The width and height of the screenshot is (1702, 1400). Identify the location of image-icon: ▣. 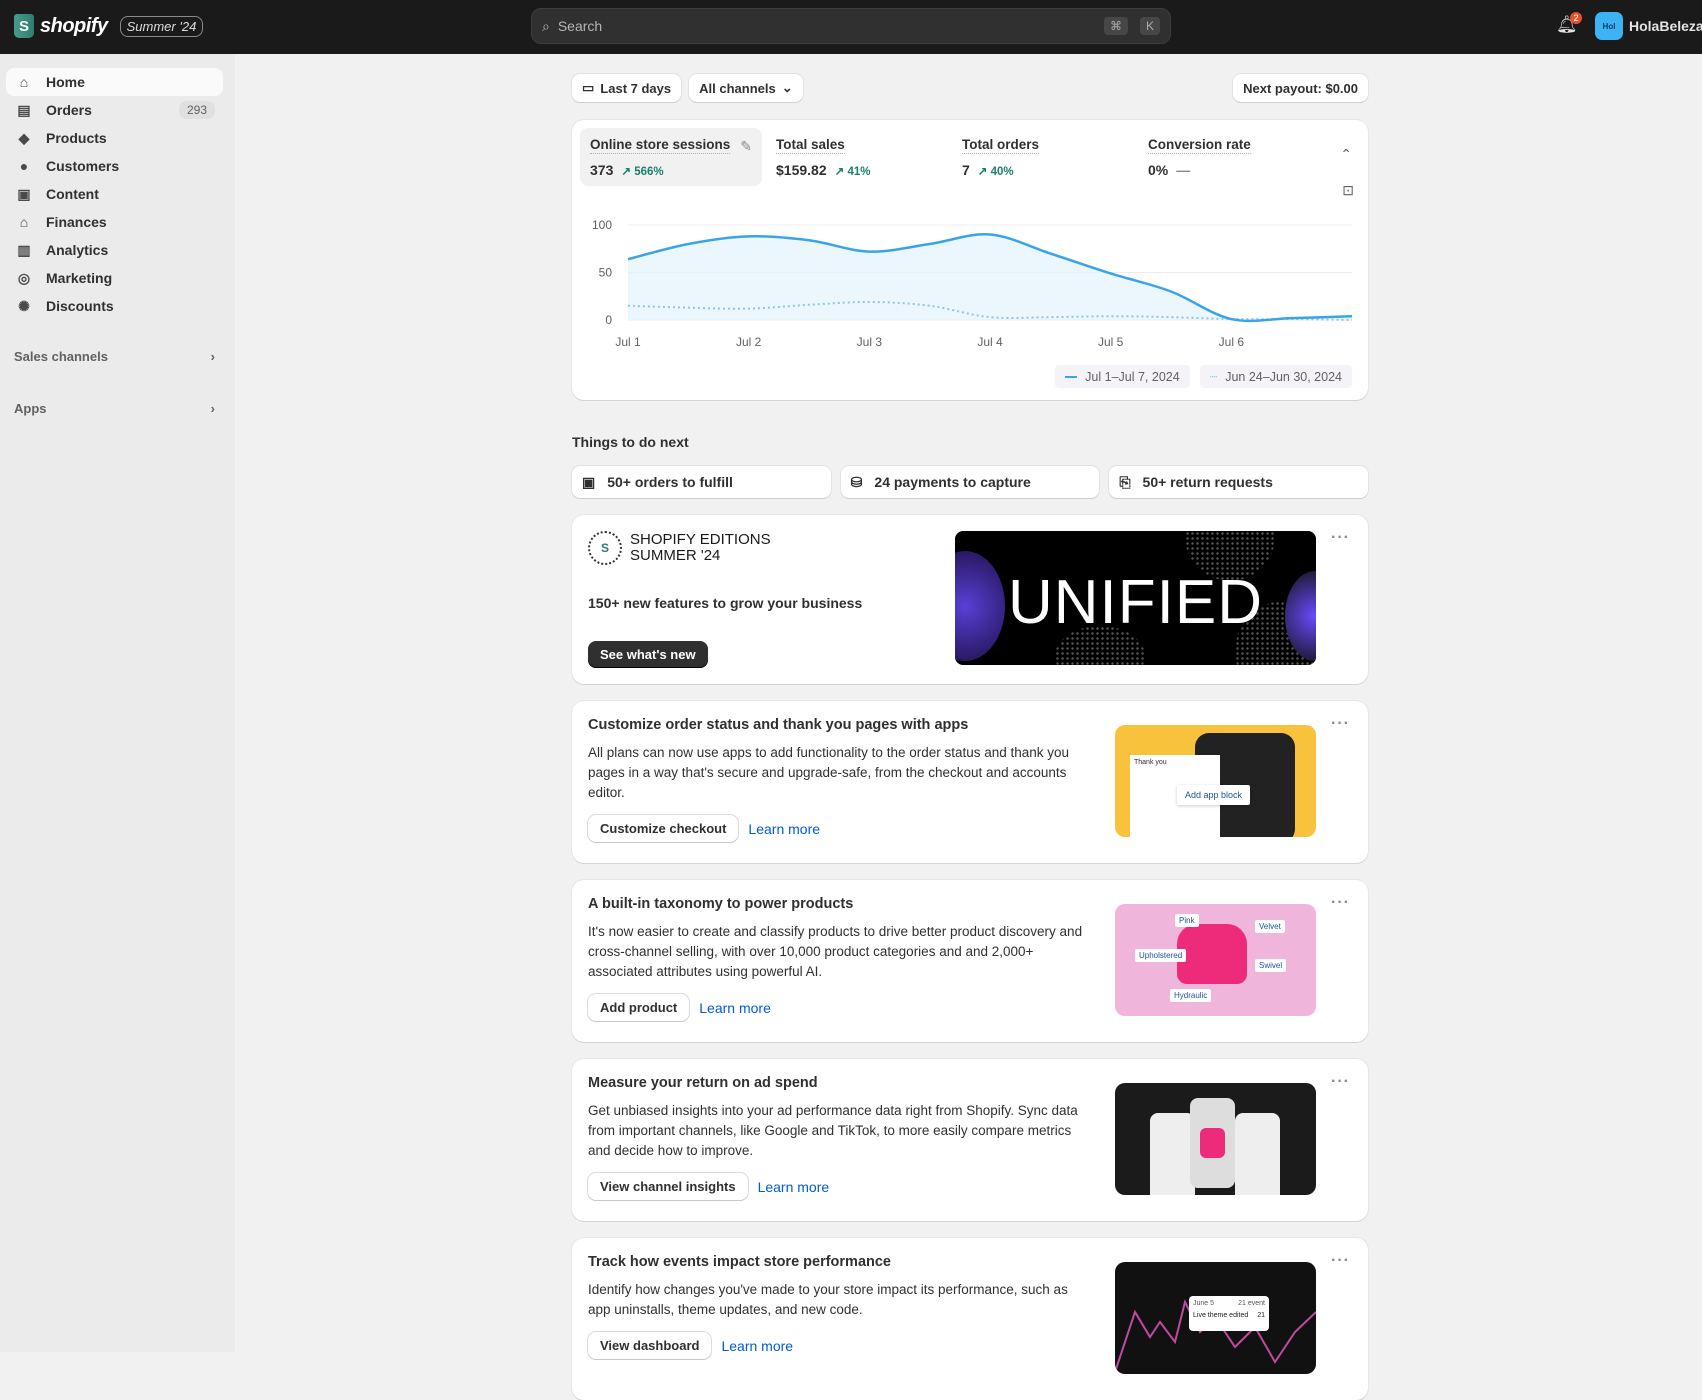
(24, 194).